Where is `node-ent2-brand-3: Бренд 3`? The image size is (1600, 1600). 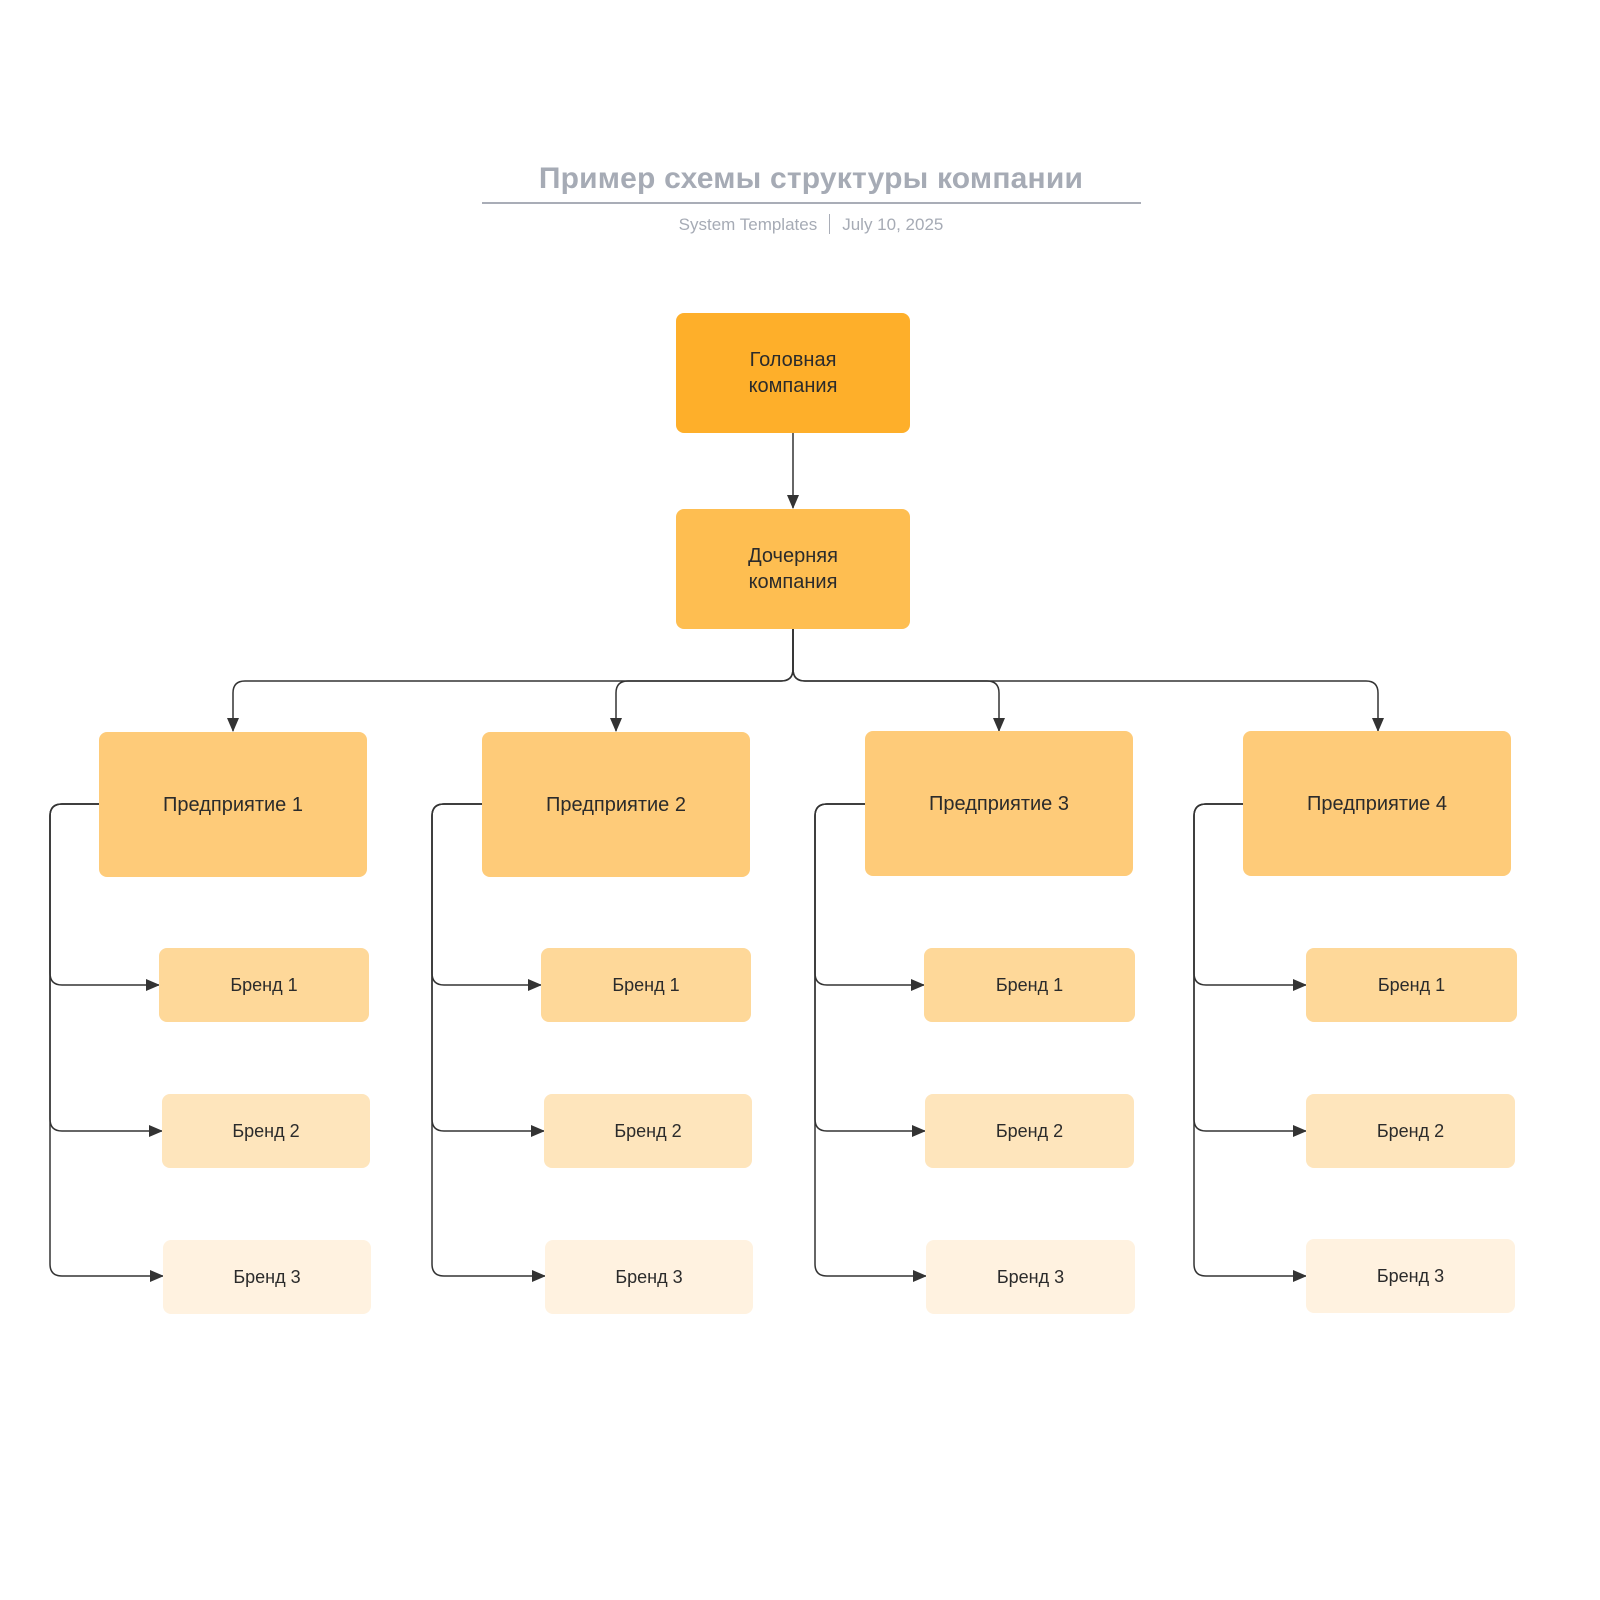
node-ent2-brand-3: Бренд 3 is located at coordinates (649, 1277).